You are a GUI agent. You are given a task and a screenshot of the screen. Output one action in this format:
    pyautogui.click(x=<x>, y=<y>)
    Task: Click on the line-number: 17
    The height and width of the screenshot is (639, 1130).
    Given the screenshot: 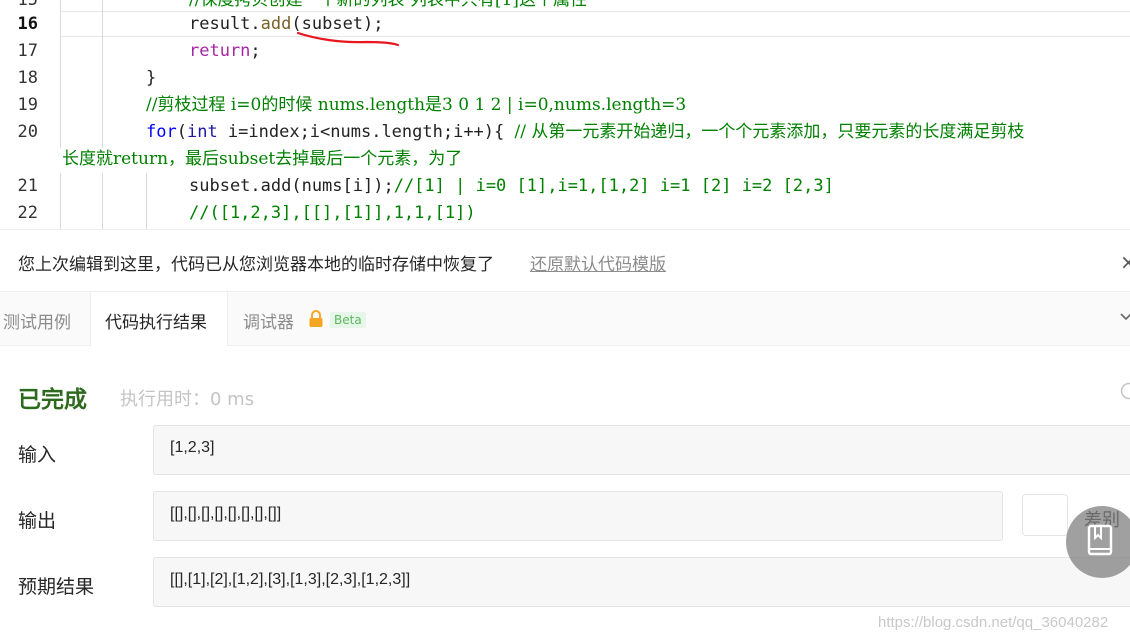 What is the action you would take?
    pyautogui.click(x=27, y=51)
    